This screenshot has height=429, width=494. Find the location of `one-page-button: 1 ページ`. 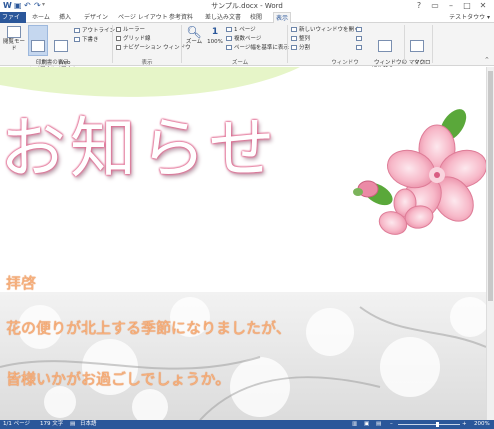

one-page-button: 1 ページ is located at coordinates (241, 30).